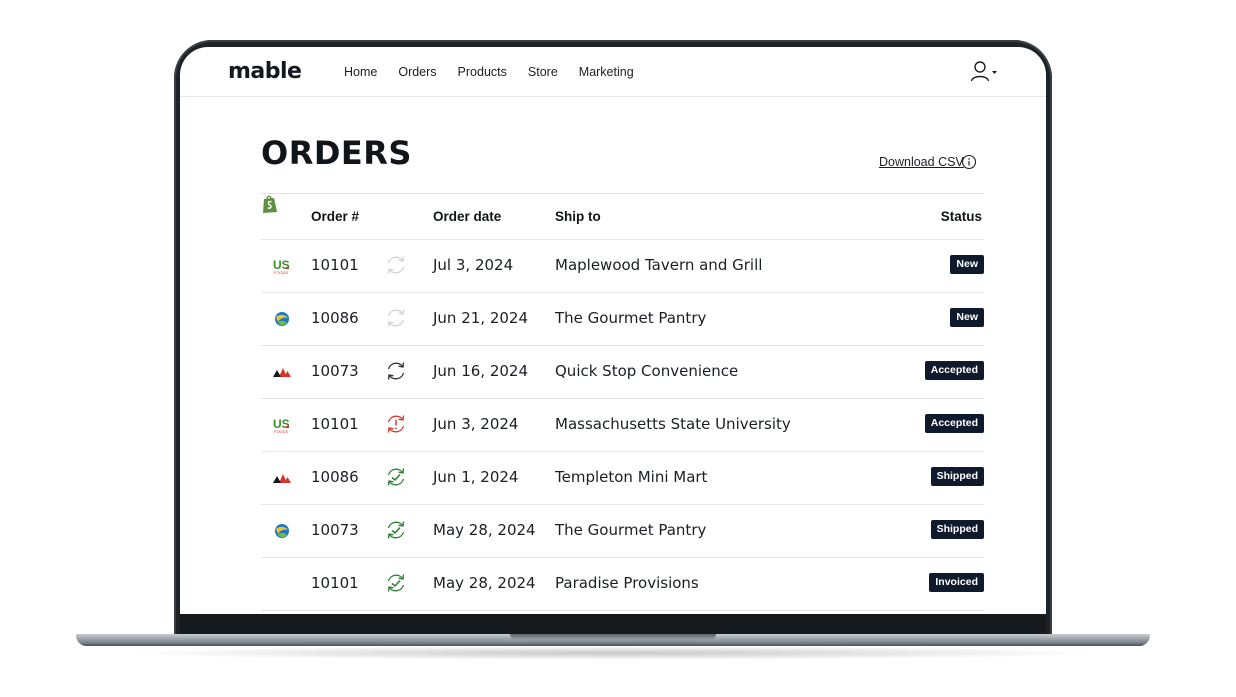 The width and height of the screenshot is (1236, 697). What do you see at coordinates (659, 265) in the screenshot?
I see `ship-to: Maplewood Tavern and Grill` at bounding box center [659, 265].